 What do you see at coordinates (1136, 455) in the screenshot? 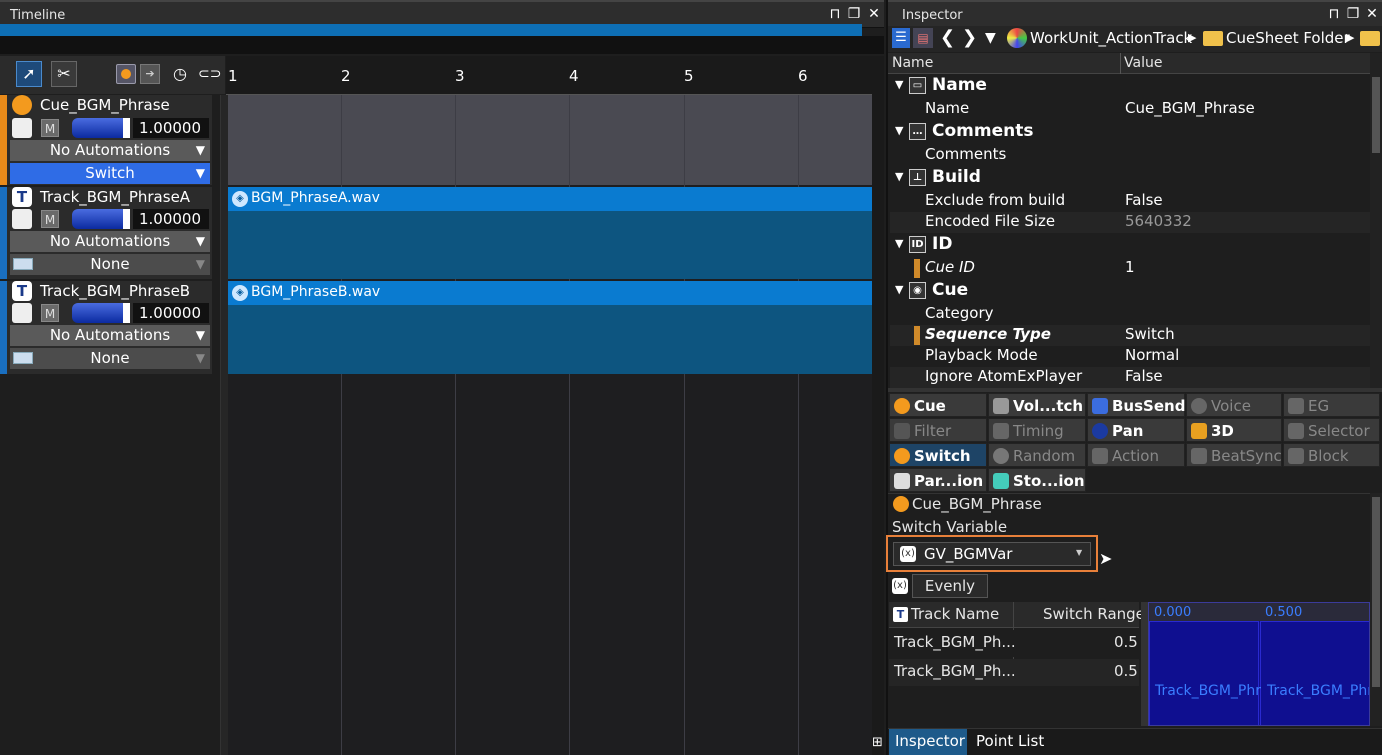
I see `tab-action: Action` at bounding box center [1136, 455].